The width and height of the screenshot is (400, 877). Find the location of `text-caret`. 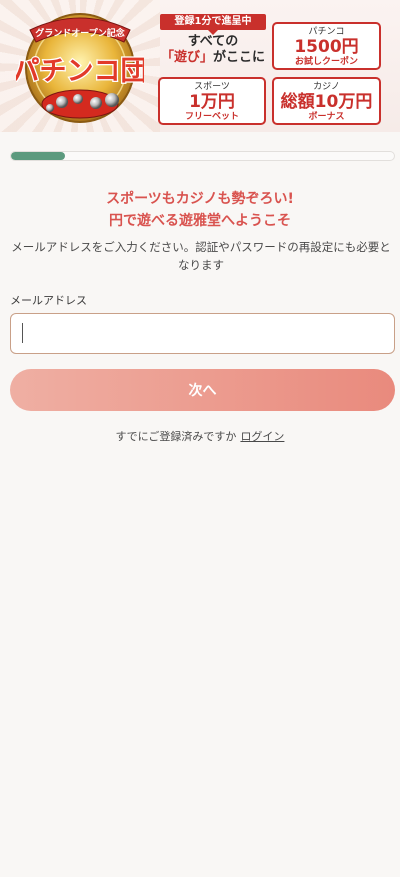

text-caret is located at coordinates (22, 333).